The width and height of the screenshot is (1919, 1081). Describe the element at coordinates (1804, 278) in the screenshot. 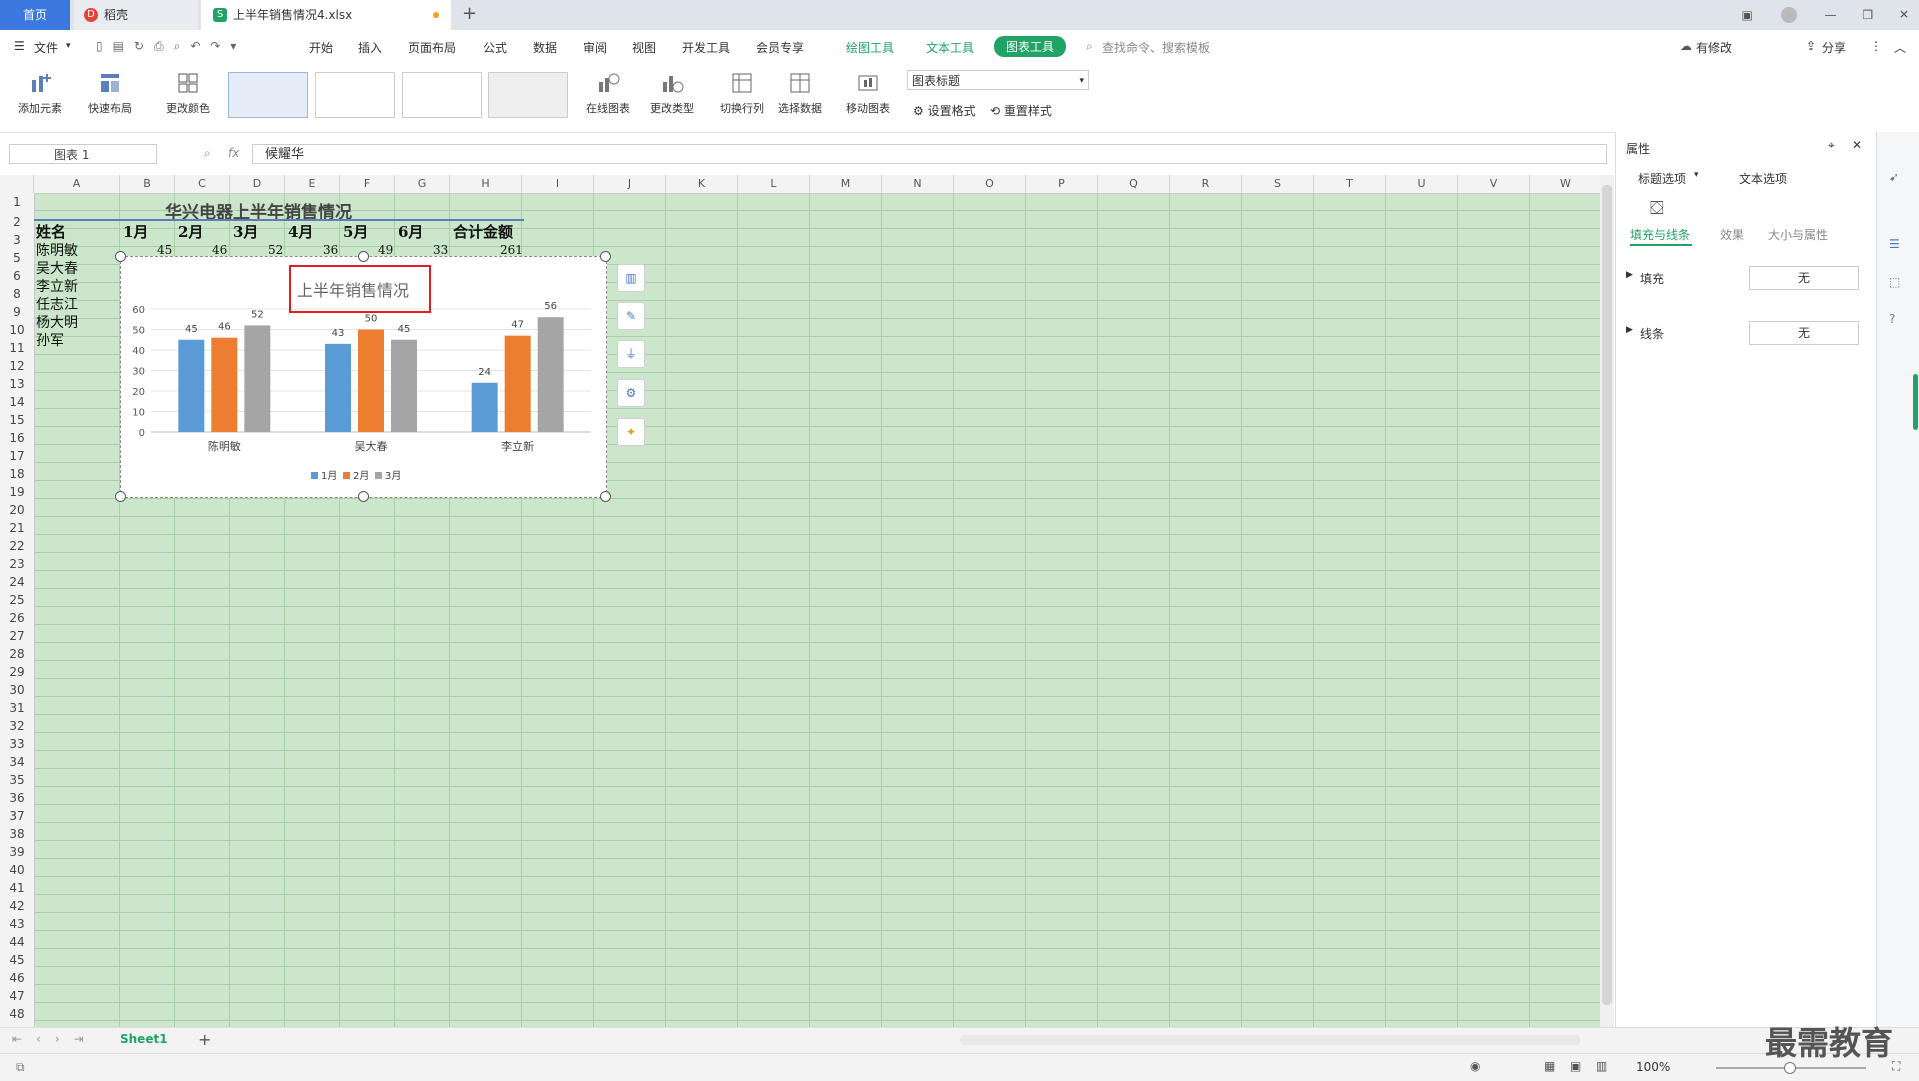

I see `fill-select: 无` at that location.